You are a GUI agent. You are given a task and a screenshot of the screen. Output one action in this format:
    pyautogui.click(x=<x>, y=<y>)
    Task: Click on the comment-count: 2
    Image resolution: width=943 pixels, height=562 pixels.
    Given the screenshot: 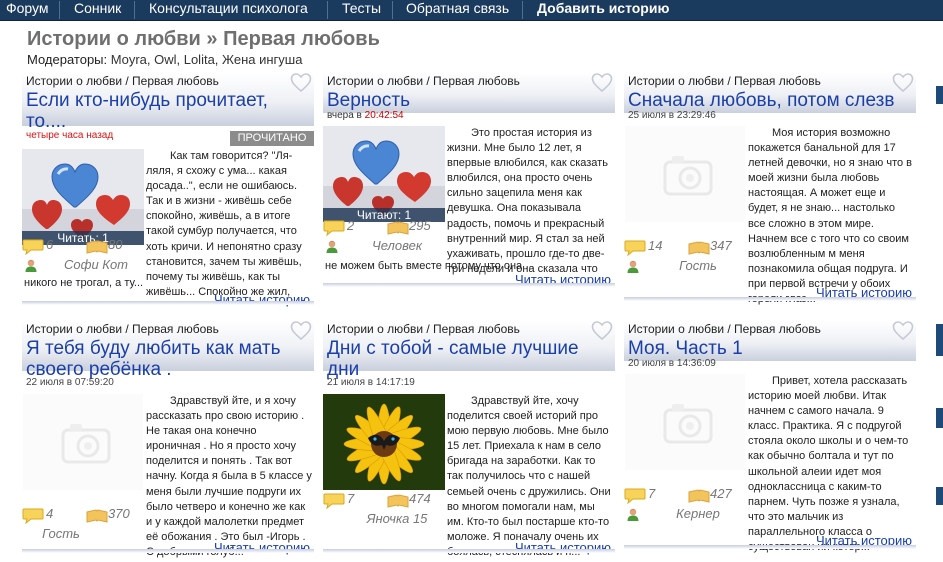 What is the action you would take?
    pyautogui.click(x=351, y=225)
    